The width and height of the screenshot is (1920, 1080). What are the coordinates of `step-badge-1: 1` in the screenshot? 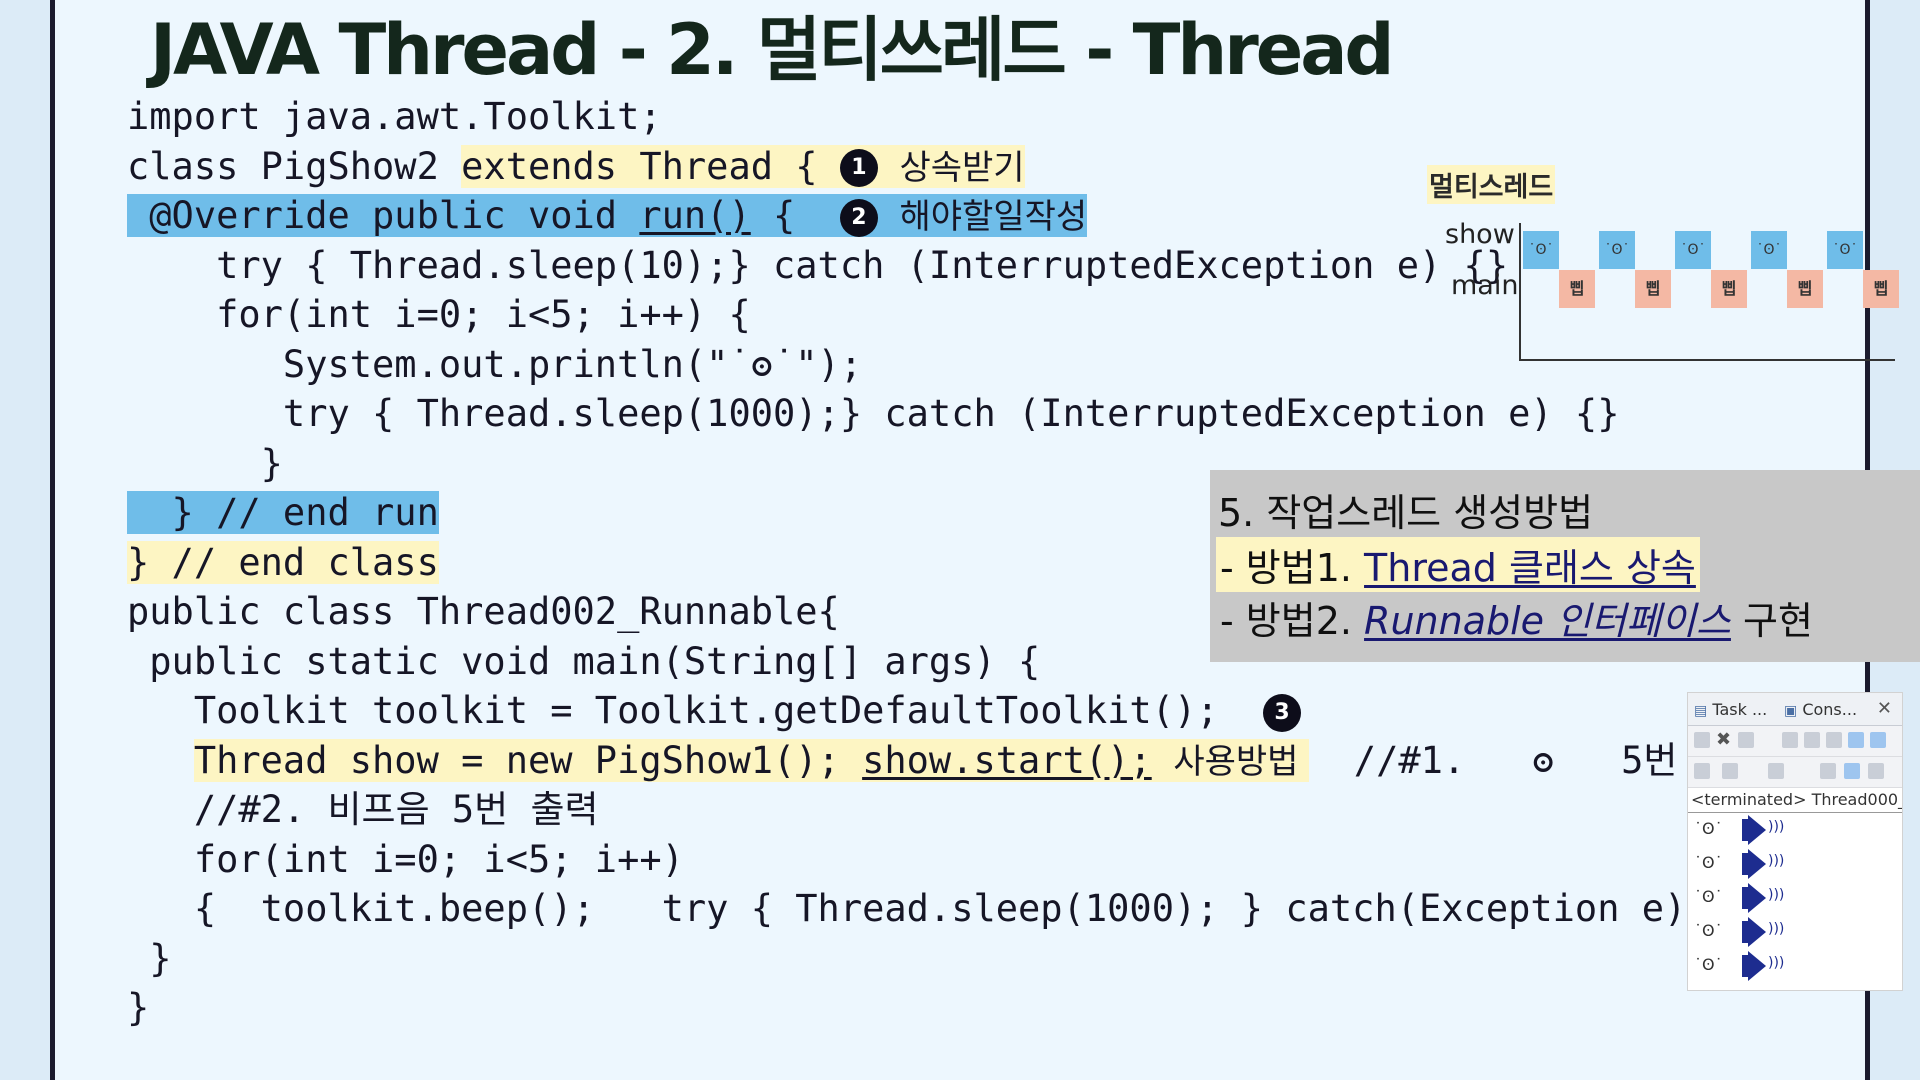 It's located at (858, 168).